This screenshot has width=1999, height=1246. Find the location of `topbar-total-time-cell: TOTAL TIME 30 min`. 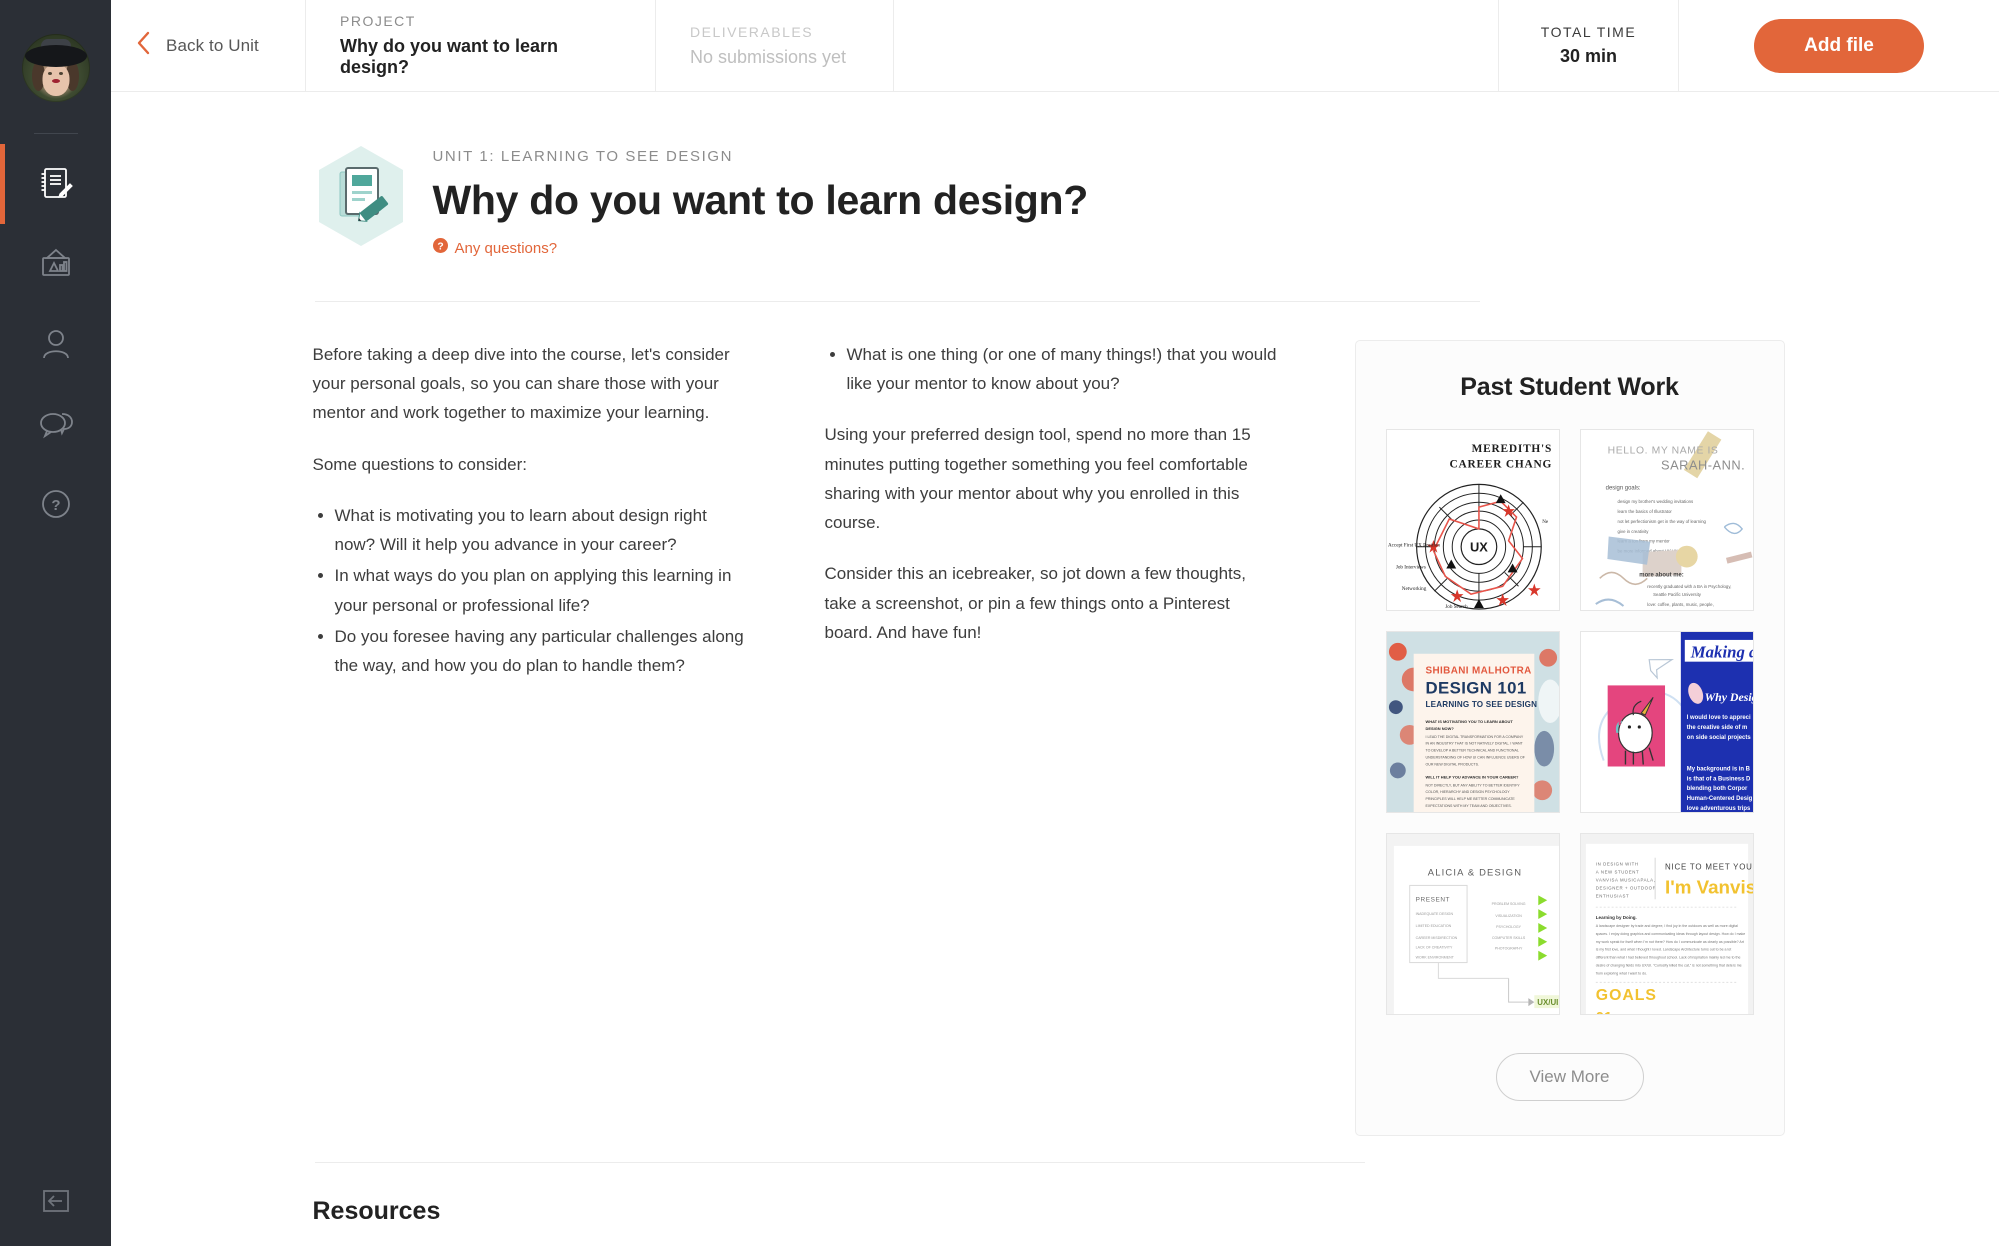

topbar-total-time-cell: TOTAL TIME 30 min is located at coordinates (1589, 45).